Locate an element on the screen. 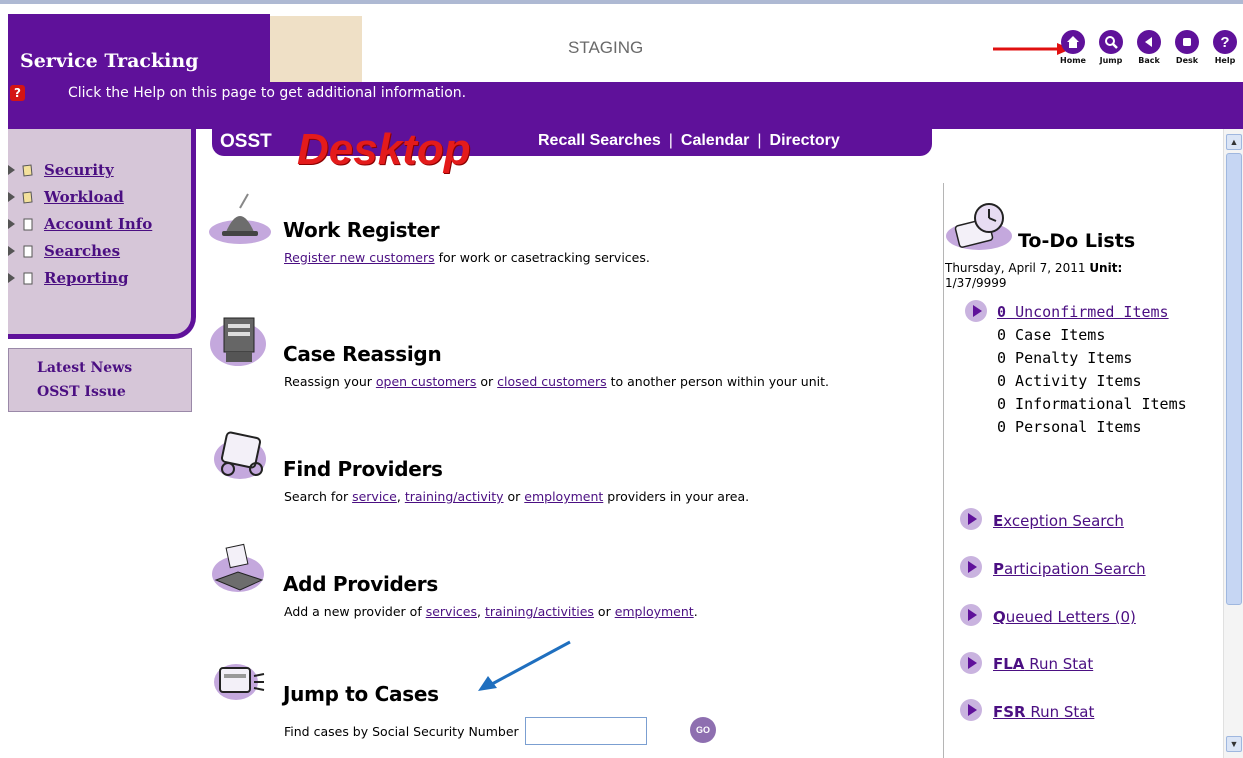  sidebar-item-label: Account Info is located at coordinates (98, 224).